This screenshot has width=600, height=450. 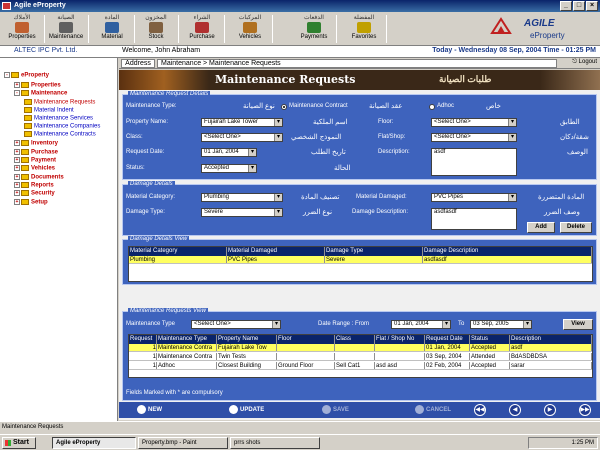 What do you see at coordinates (60, 134) in the screenshot?
I see `sidebar-item-maintenance-contracts: Maintenance Contracts` at bounding box center [60, 134].